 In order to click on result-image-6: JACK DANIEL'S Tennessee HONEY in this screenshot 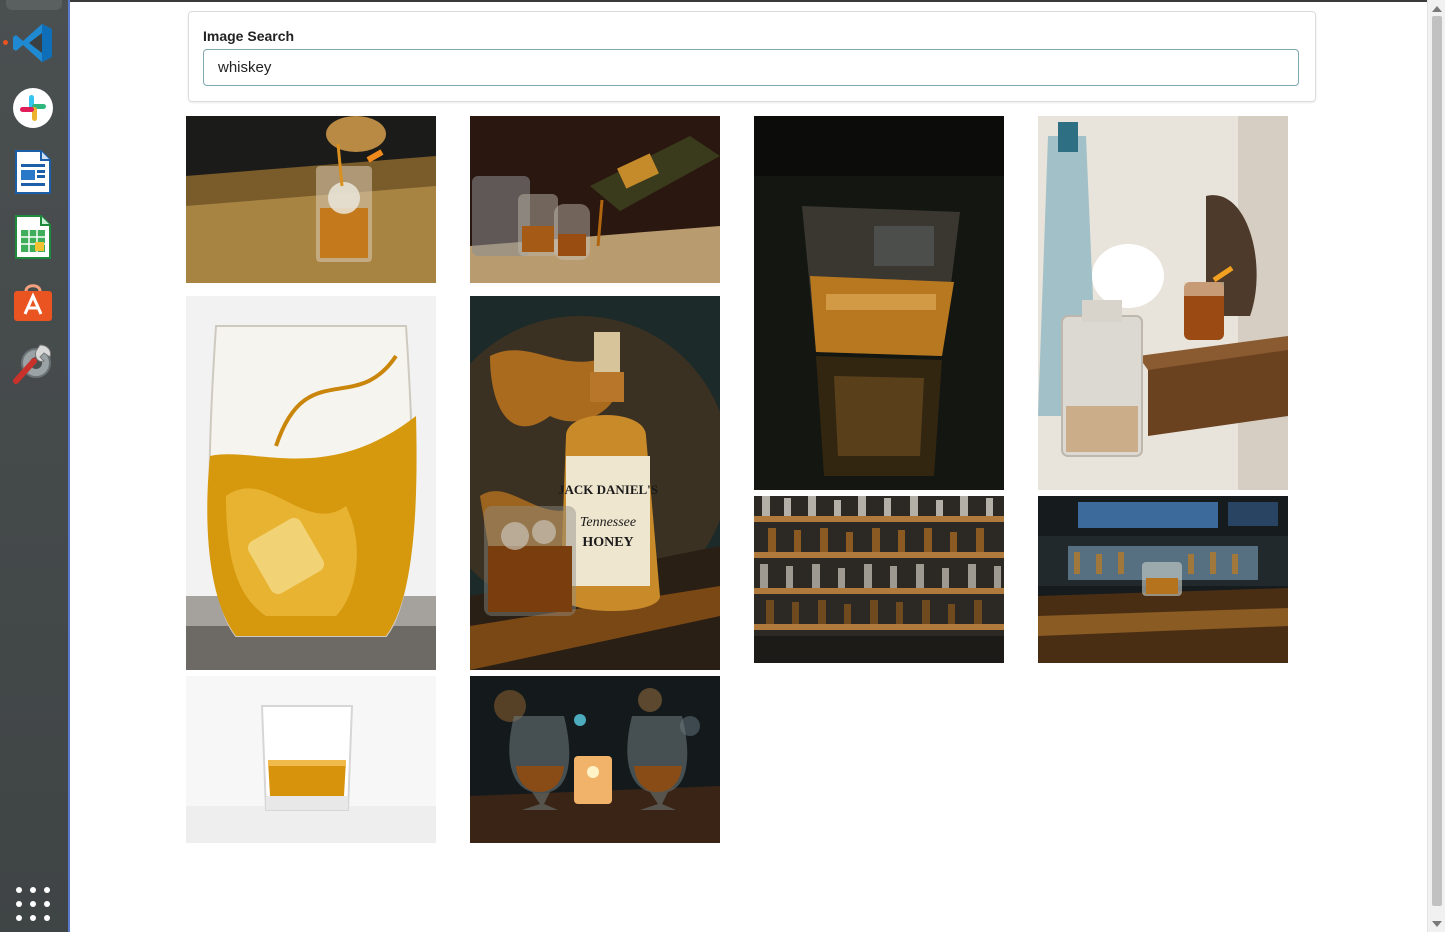, I will do `click(595, 483)`.